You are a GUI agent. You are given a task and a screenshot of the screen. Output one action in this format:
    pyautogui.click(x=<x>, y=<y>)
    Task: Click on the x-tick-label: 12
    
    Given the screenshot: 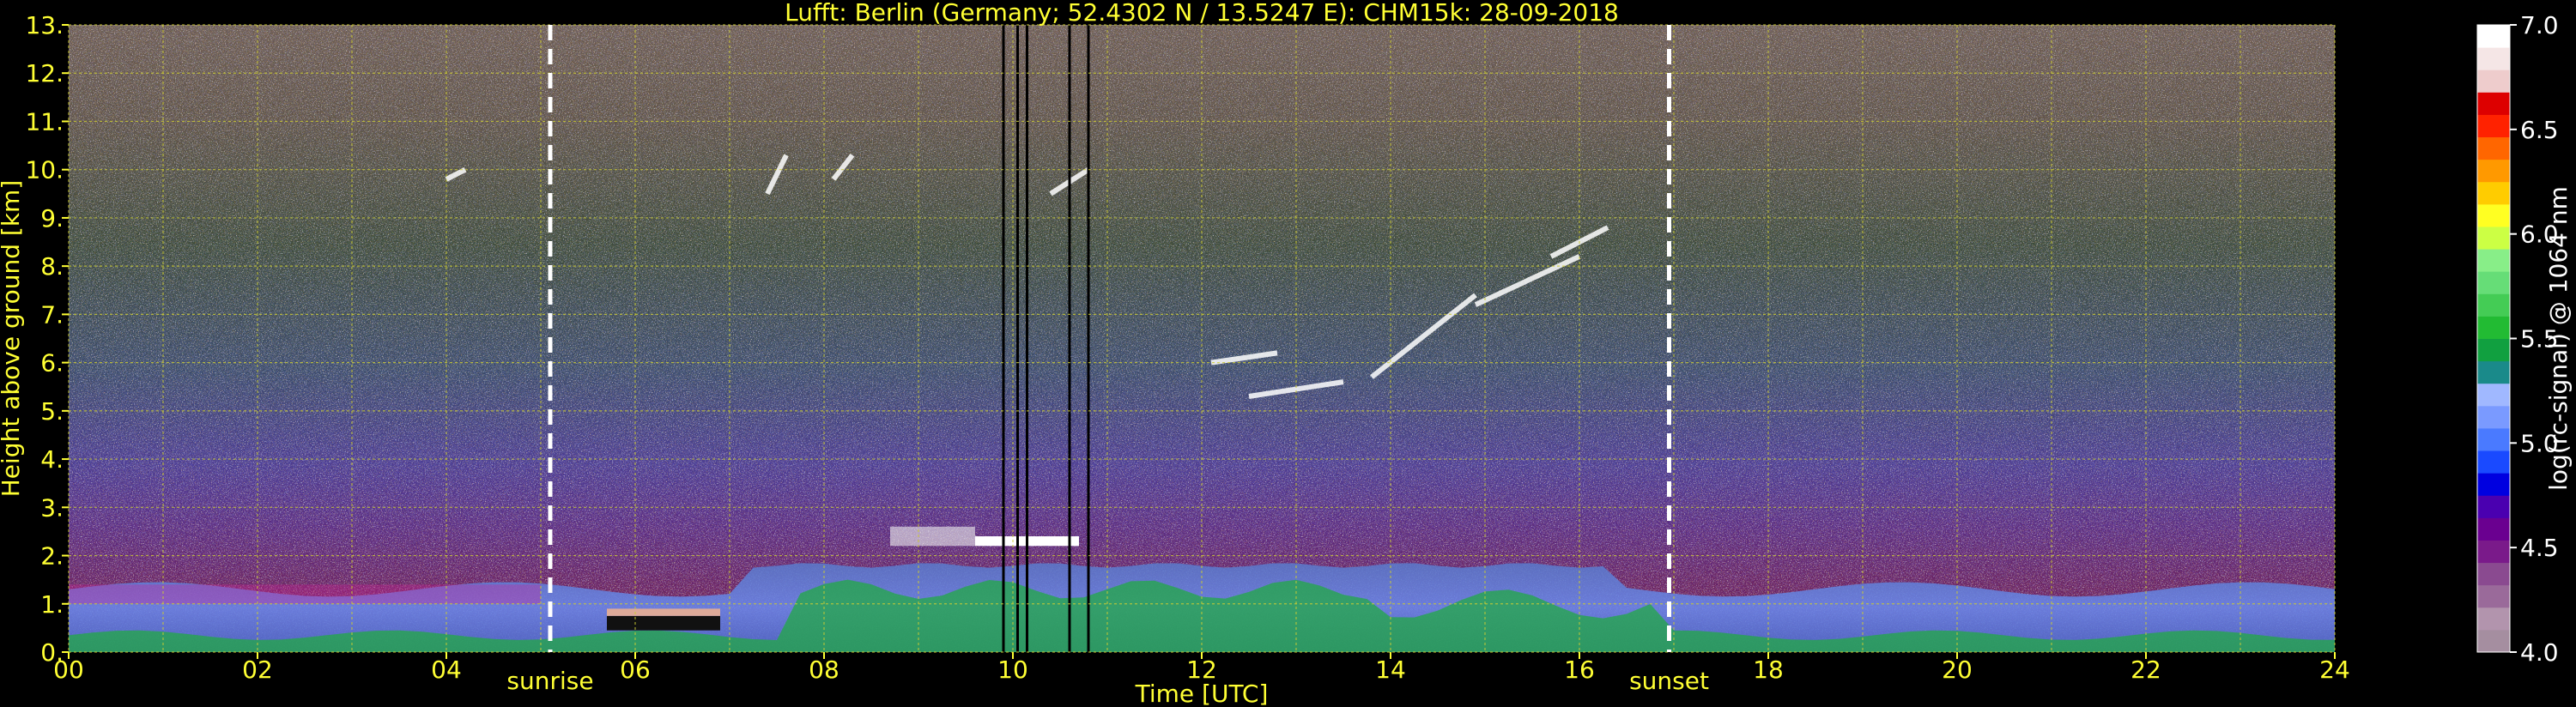 What is the action you would take?
    pyautogui.click(x=1201, y=670)
    